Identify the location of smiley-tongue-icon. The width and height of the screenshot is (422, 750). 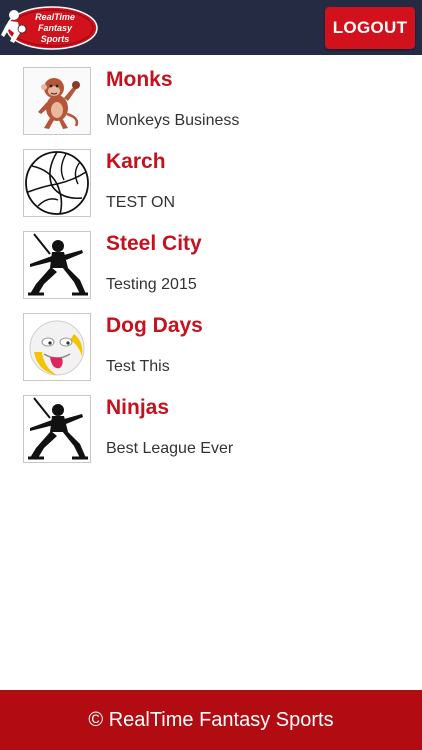
(57, 347).